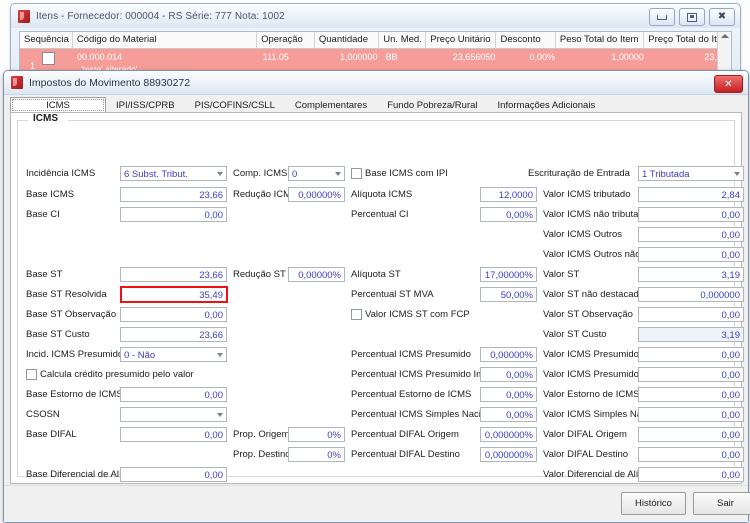 The image size is (750, 523). Describe the element at coordinates (286, 40) in the screenshot. I see `col-header-operacao: Operação` at that location.